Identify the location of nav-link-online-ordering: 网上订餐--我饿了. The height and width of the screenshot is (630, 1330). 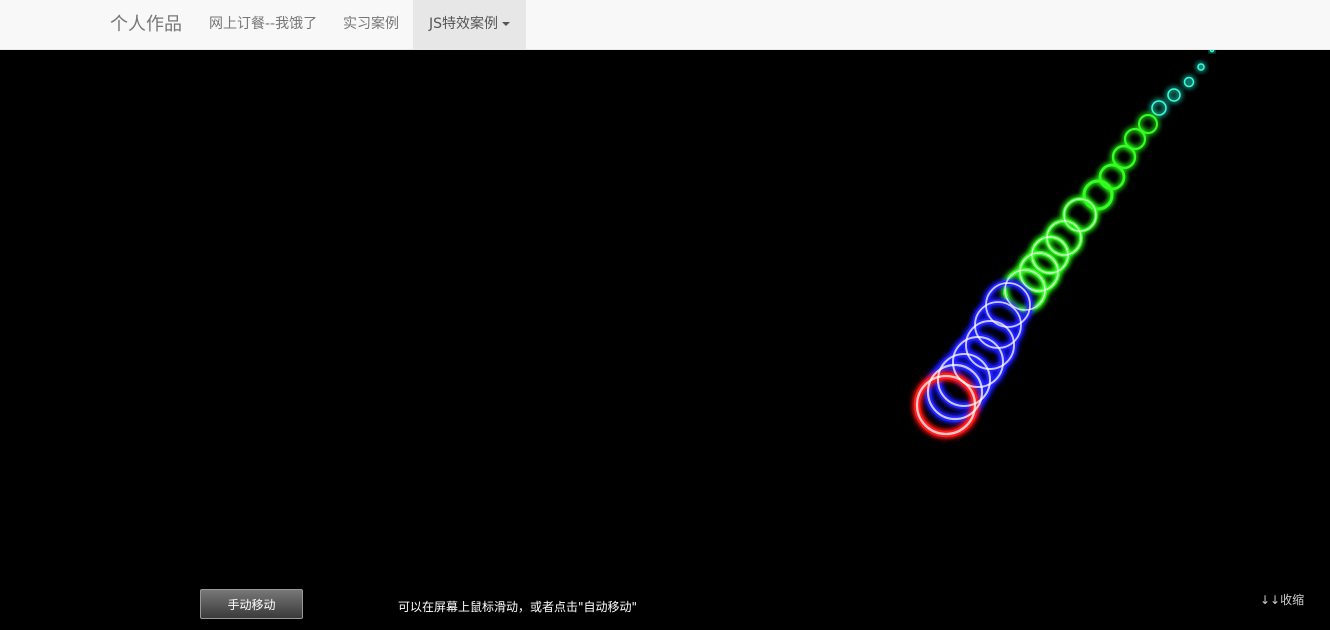
(263, 24).